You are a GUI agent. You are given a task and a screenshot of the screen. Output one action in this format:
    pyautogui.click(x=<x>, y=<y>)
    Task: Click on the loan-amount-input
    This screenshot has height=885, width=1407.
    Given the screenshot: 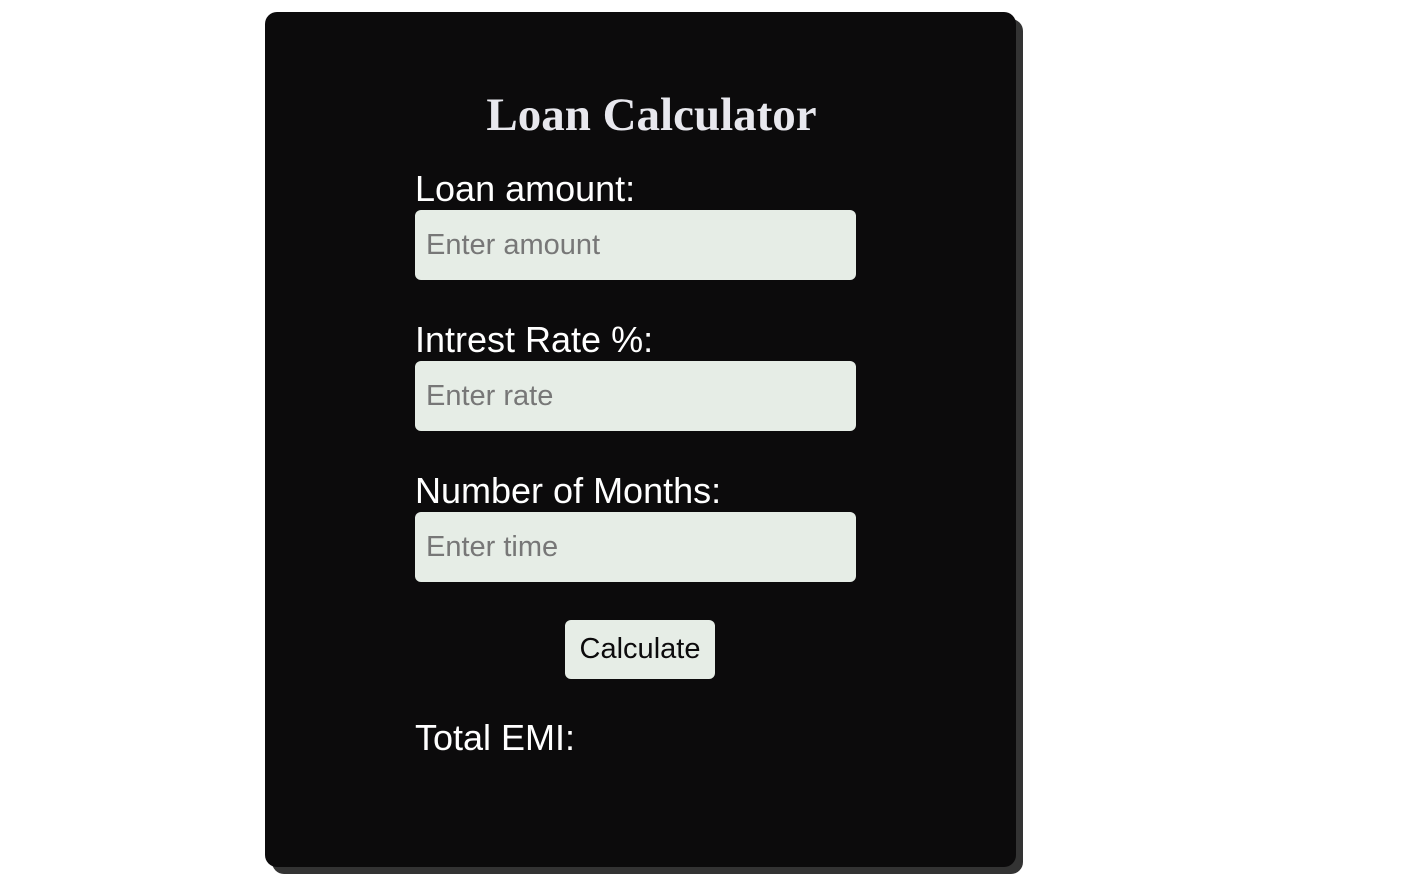 What is the action you would take?
    pyautogui.click(x=635, y=245)
    